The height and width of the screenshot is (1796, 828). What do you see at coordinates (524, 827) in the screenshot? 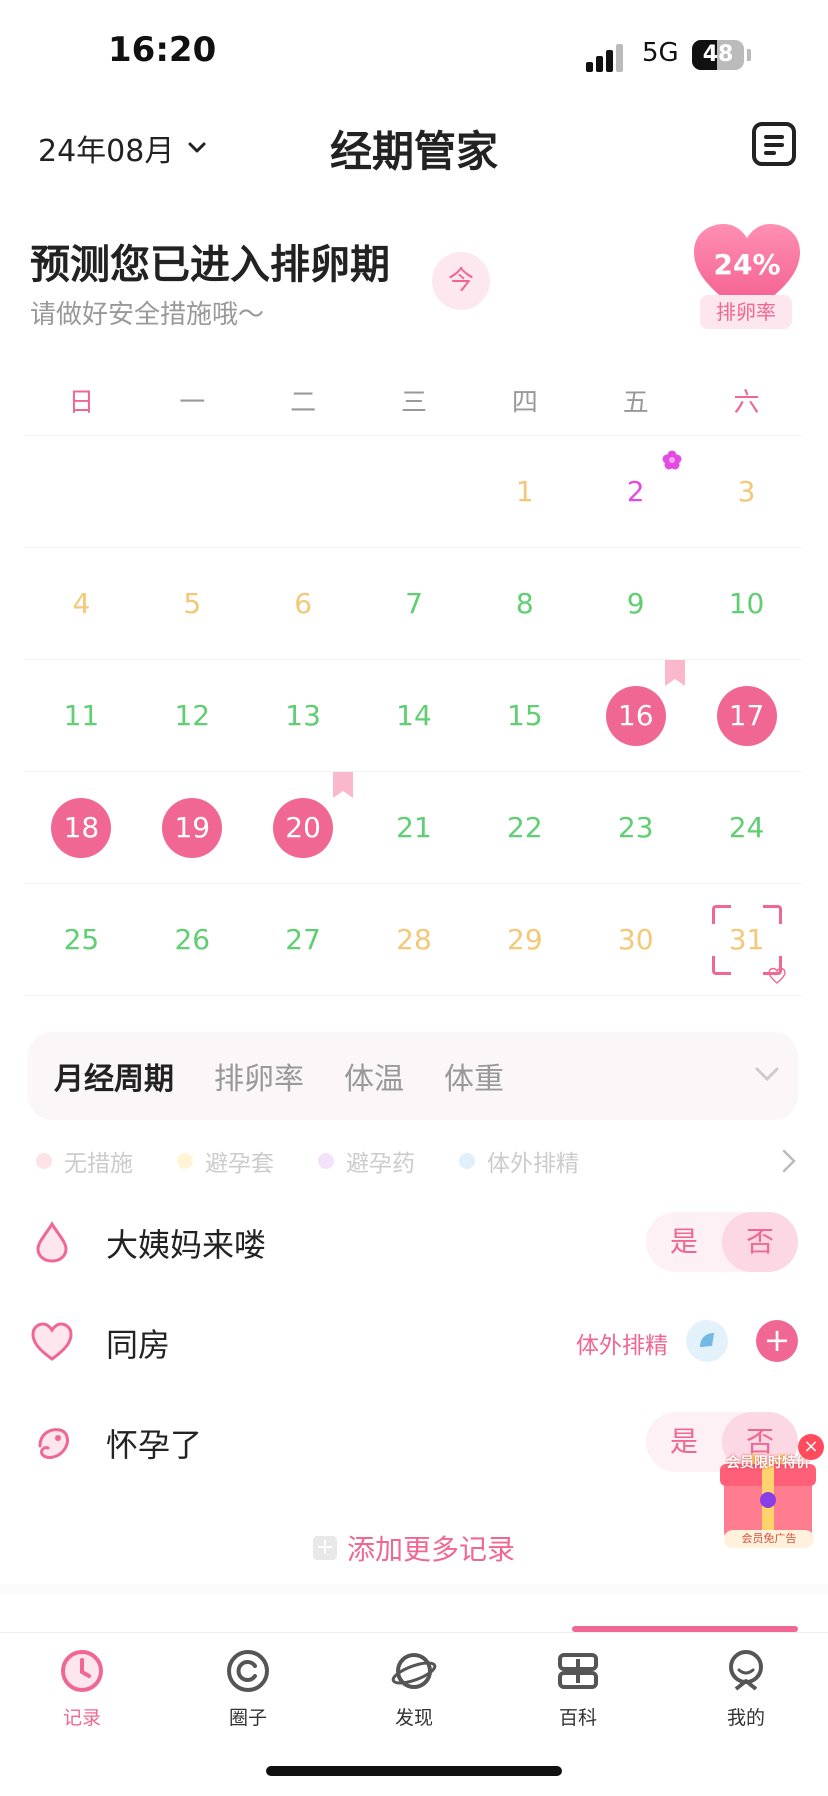
I see `day-cell: 22` at bounding box center [524, 827].